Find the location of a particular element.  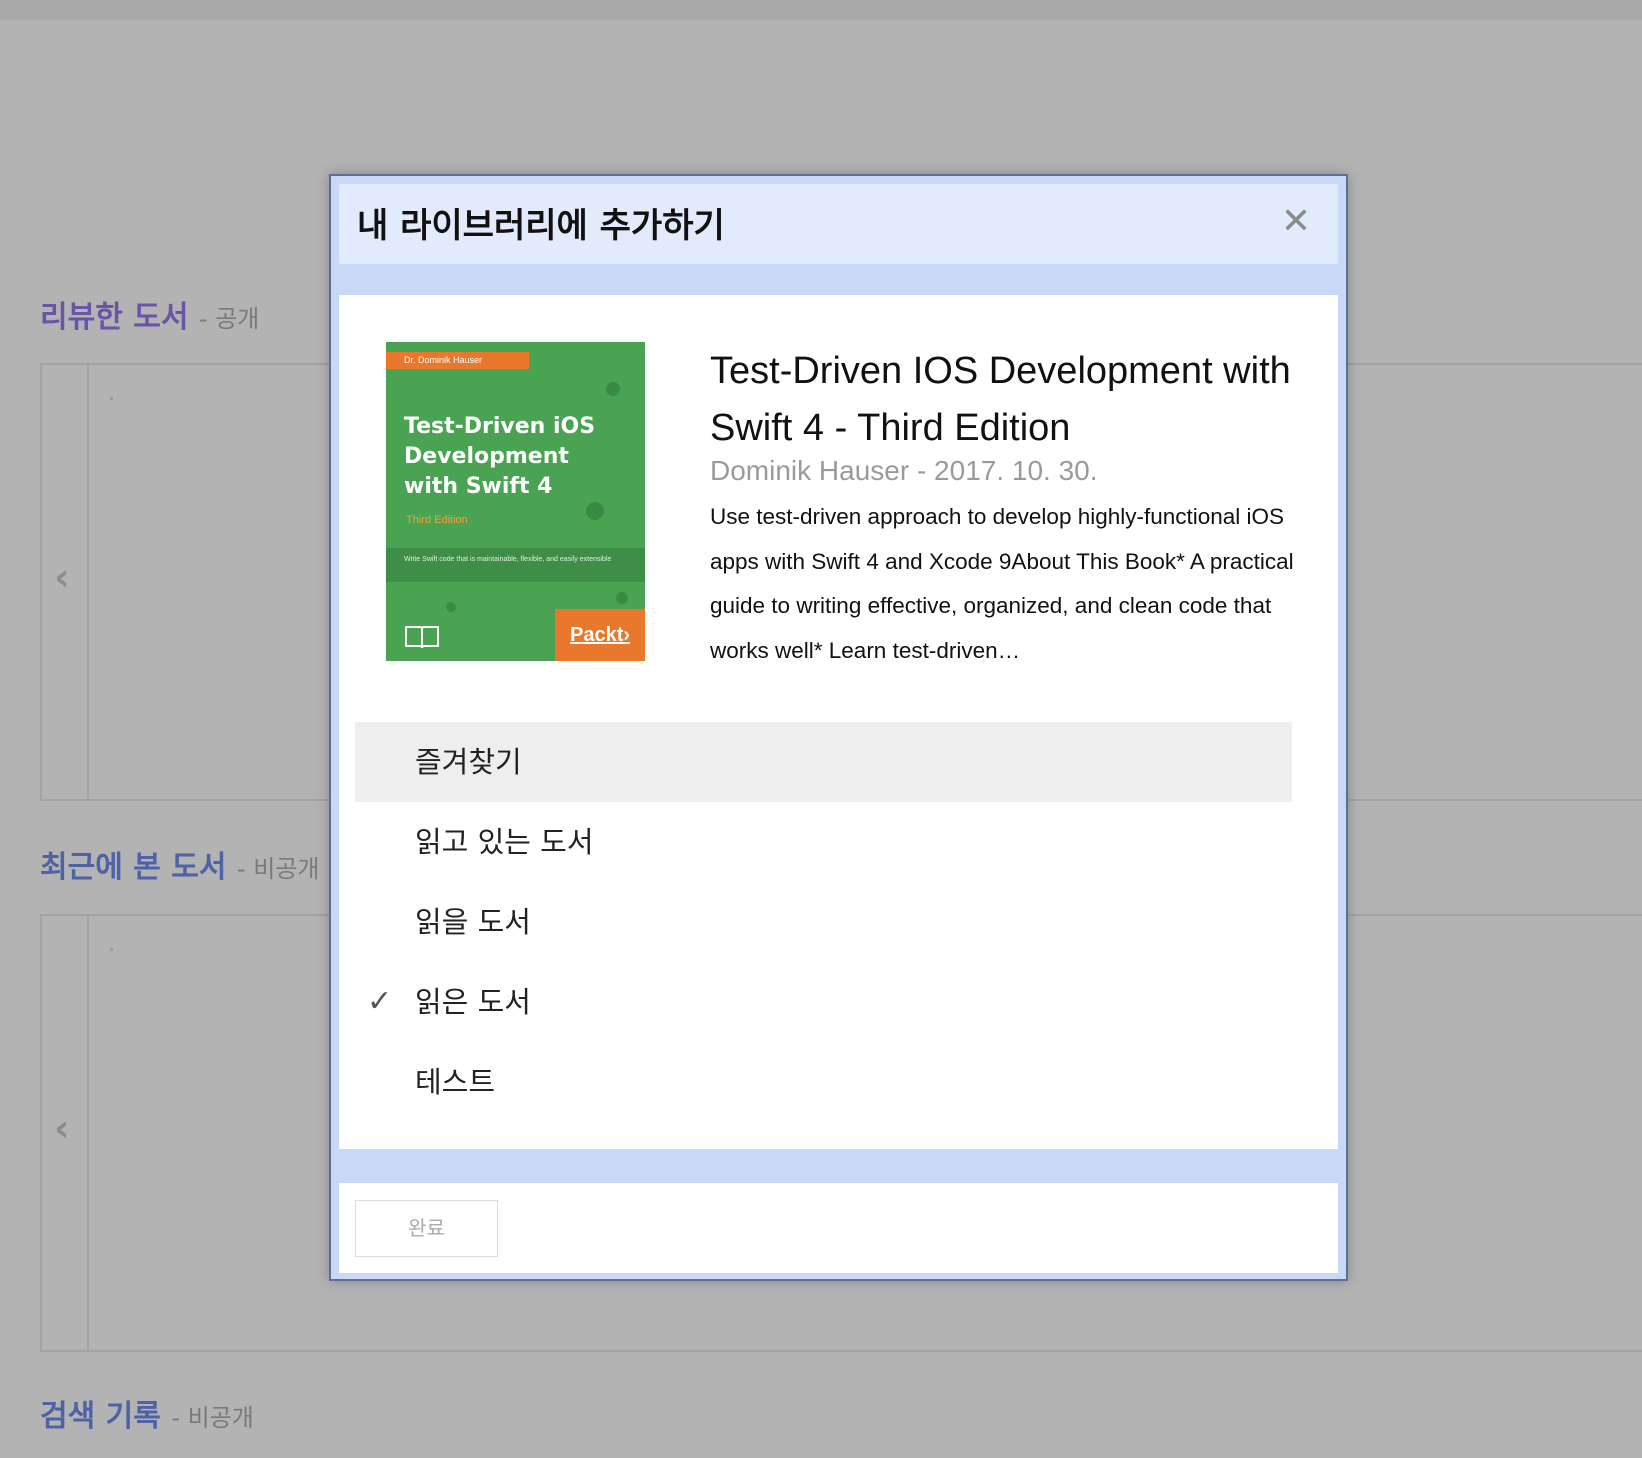

publisher-logo: Packt› is located at coordinates (600, 635).